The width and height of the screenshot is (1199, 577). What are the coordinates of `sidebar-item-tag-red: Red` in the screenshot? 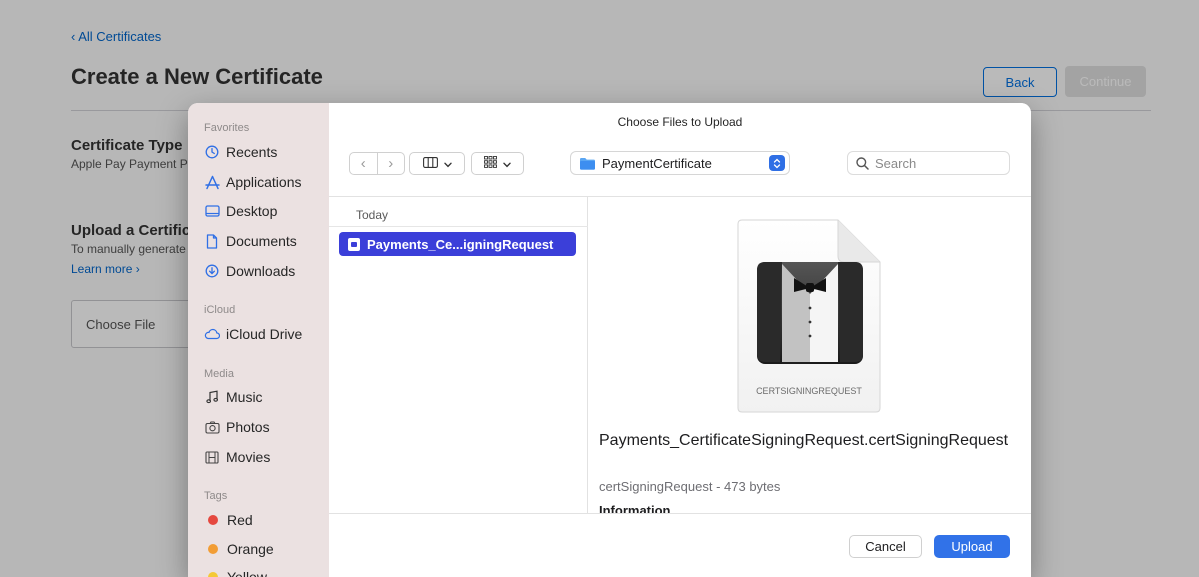 It's located at (228, 520).